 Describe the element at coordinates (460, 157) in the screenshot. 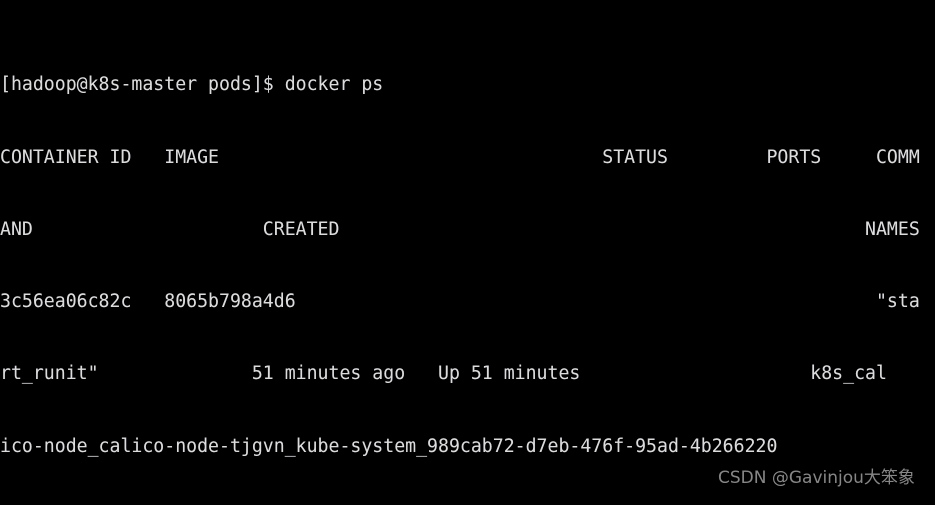

I see `terminal-line-header-1: CONTAINER ID IMAGE STATUS PORTS COMM` at that location.